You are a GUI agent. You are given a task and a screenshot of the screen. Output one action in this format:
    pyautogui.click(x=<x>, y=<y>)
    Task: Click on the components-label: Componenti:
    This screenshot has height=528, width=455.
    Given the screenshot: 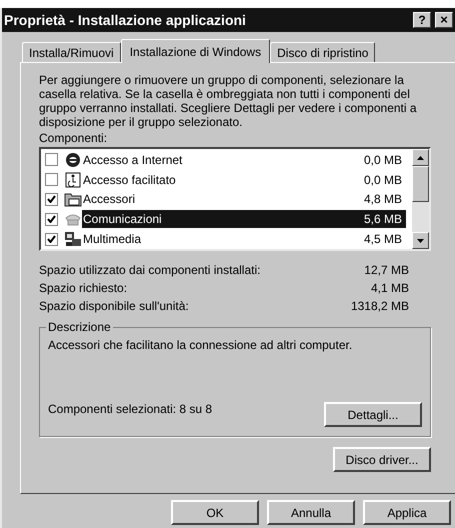 What is the action you would take?
    pyautogui.click(x=73, y=138)
    